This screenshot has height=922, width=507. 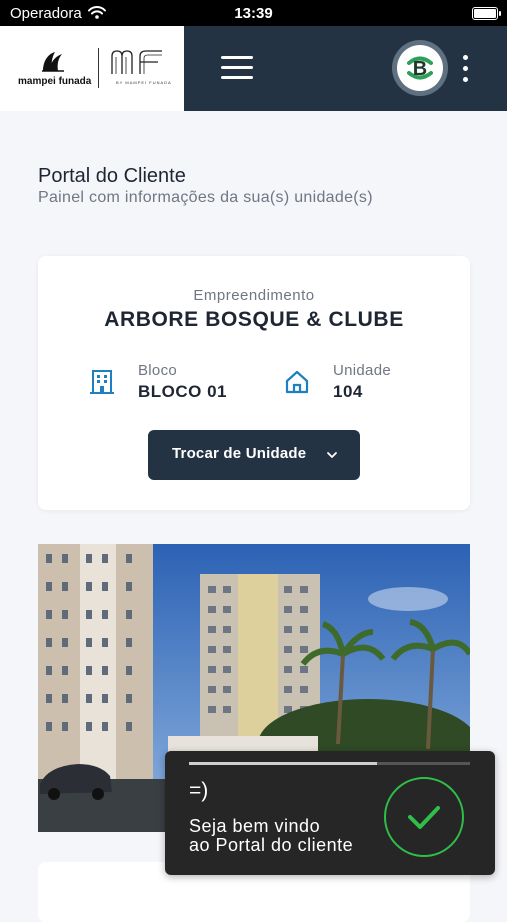 I want to click on building-icon, so click(x=102, y=382).